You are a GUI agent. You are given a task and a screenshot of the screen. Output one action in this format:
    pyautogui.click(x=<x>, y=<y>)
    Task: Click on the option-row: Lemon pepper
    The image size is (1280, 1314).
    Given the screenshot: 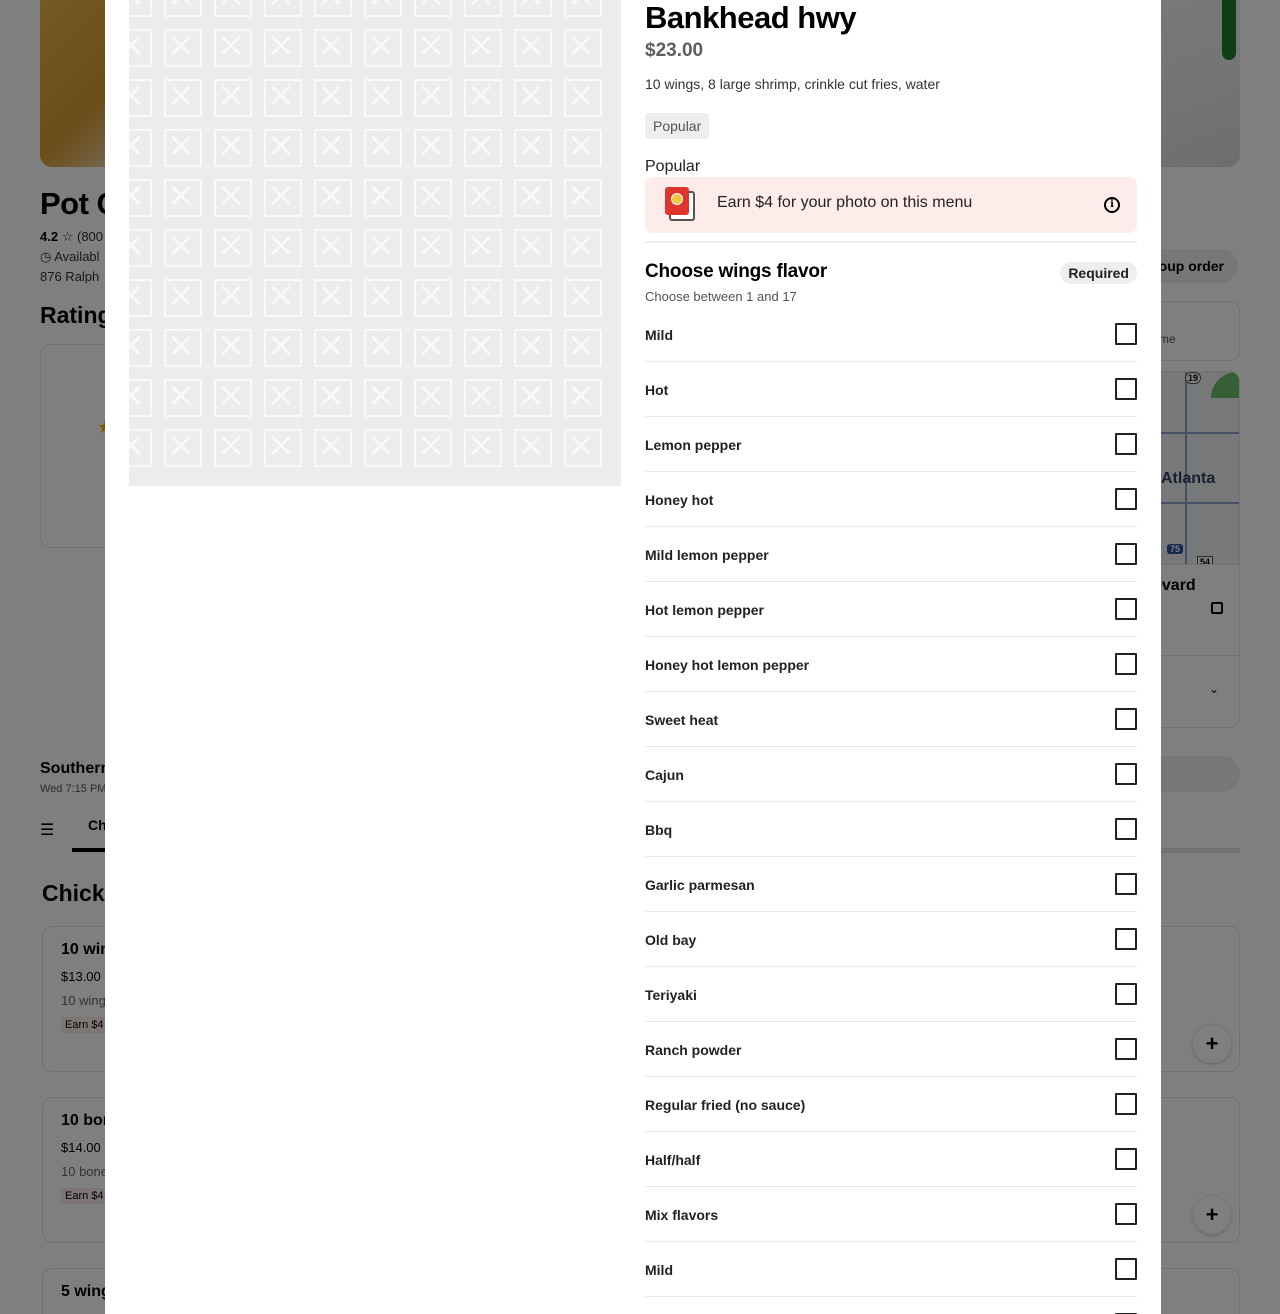 What is the action you would take?
    pyautogui.click(x=891, y=444)
    